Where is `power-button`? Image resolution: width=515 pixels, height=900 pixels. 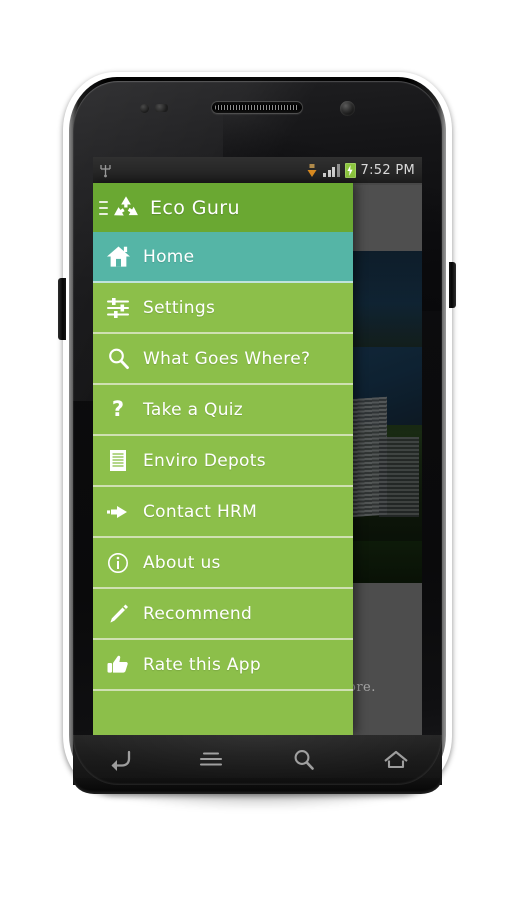 power-button is located at coordinates (452, 285).